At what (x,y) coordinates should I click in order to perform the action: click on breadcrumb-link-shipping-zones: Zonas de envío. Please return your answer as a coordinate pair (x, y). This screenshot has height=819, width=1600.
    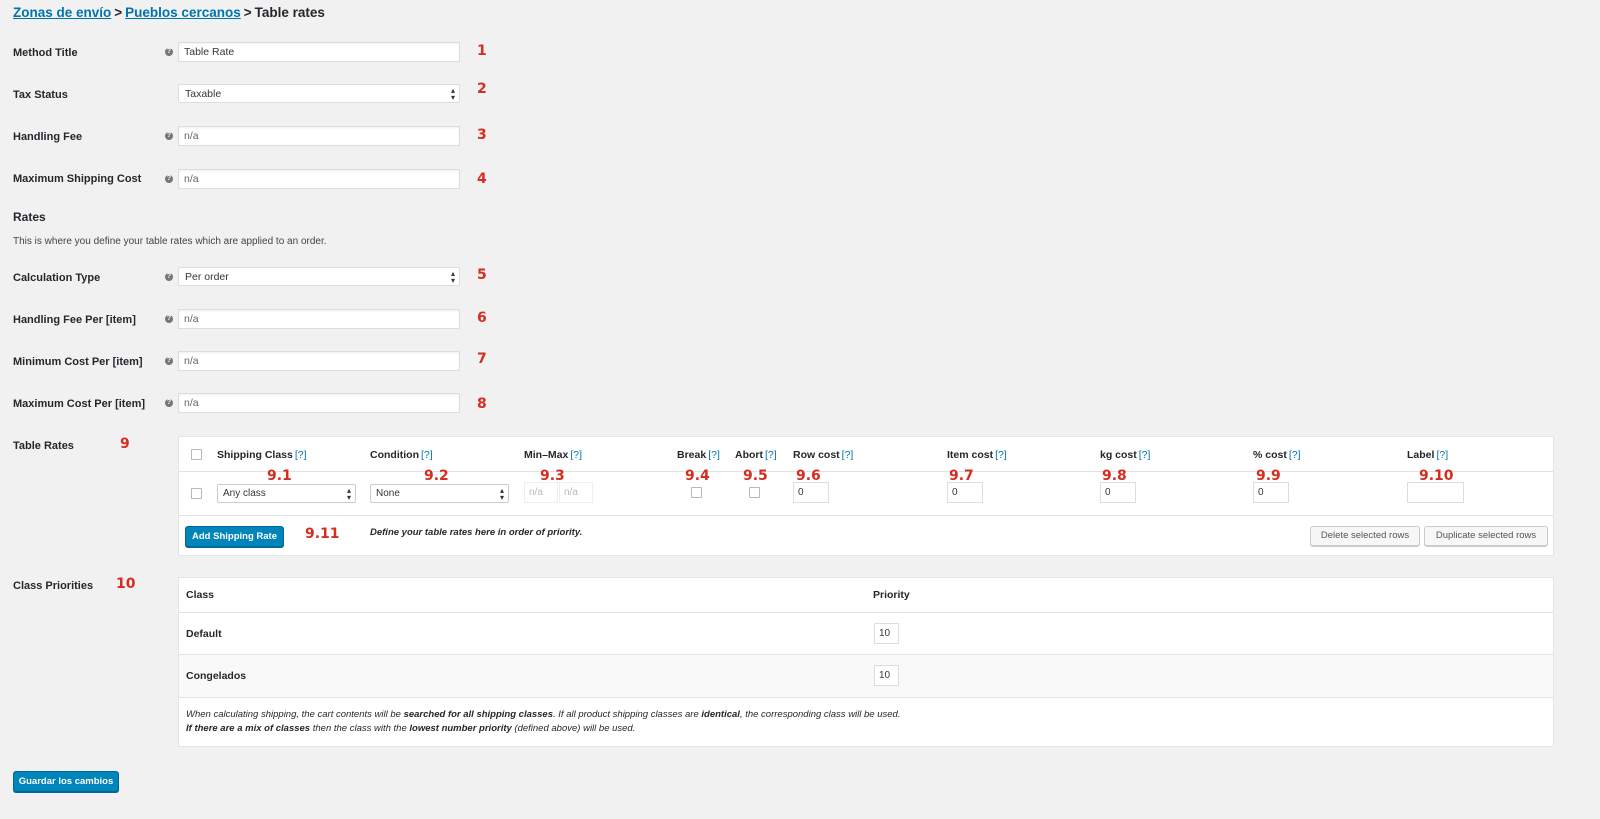
    Looking at the image, I should click on (62, 12).